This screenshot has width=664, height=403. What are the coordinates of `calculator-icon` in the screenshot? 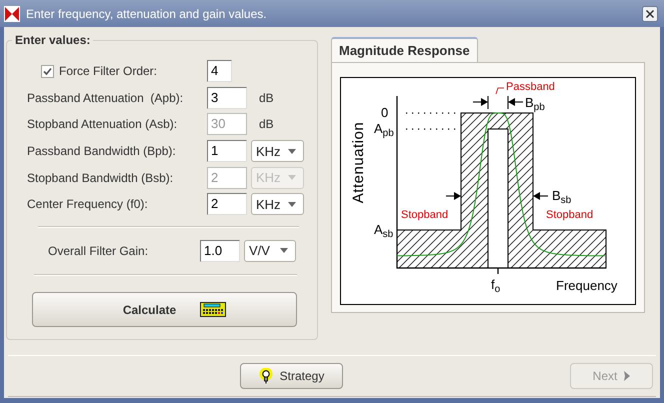 It's located at (213, 310).